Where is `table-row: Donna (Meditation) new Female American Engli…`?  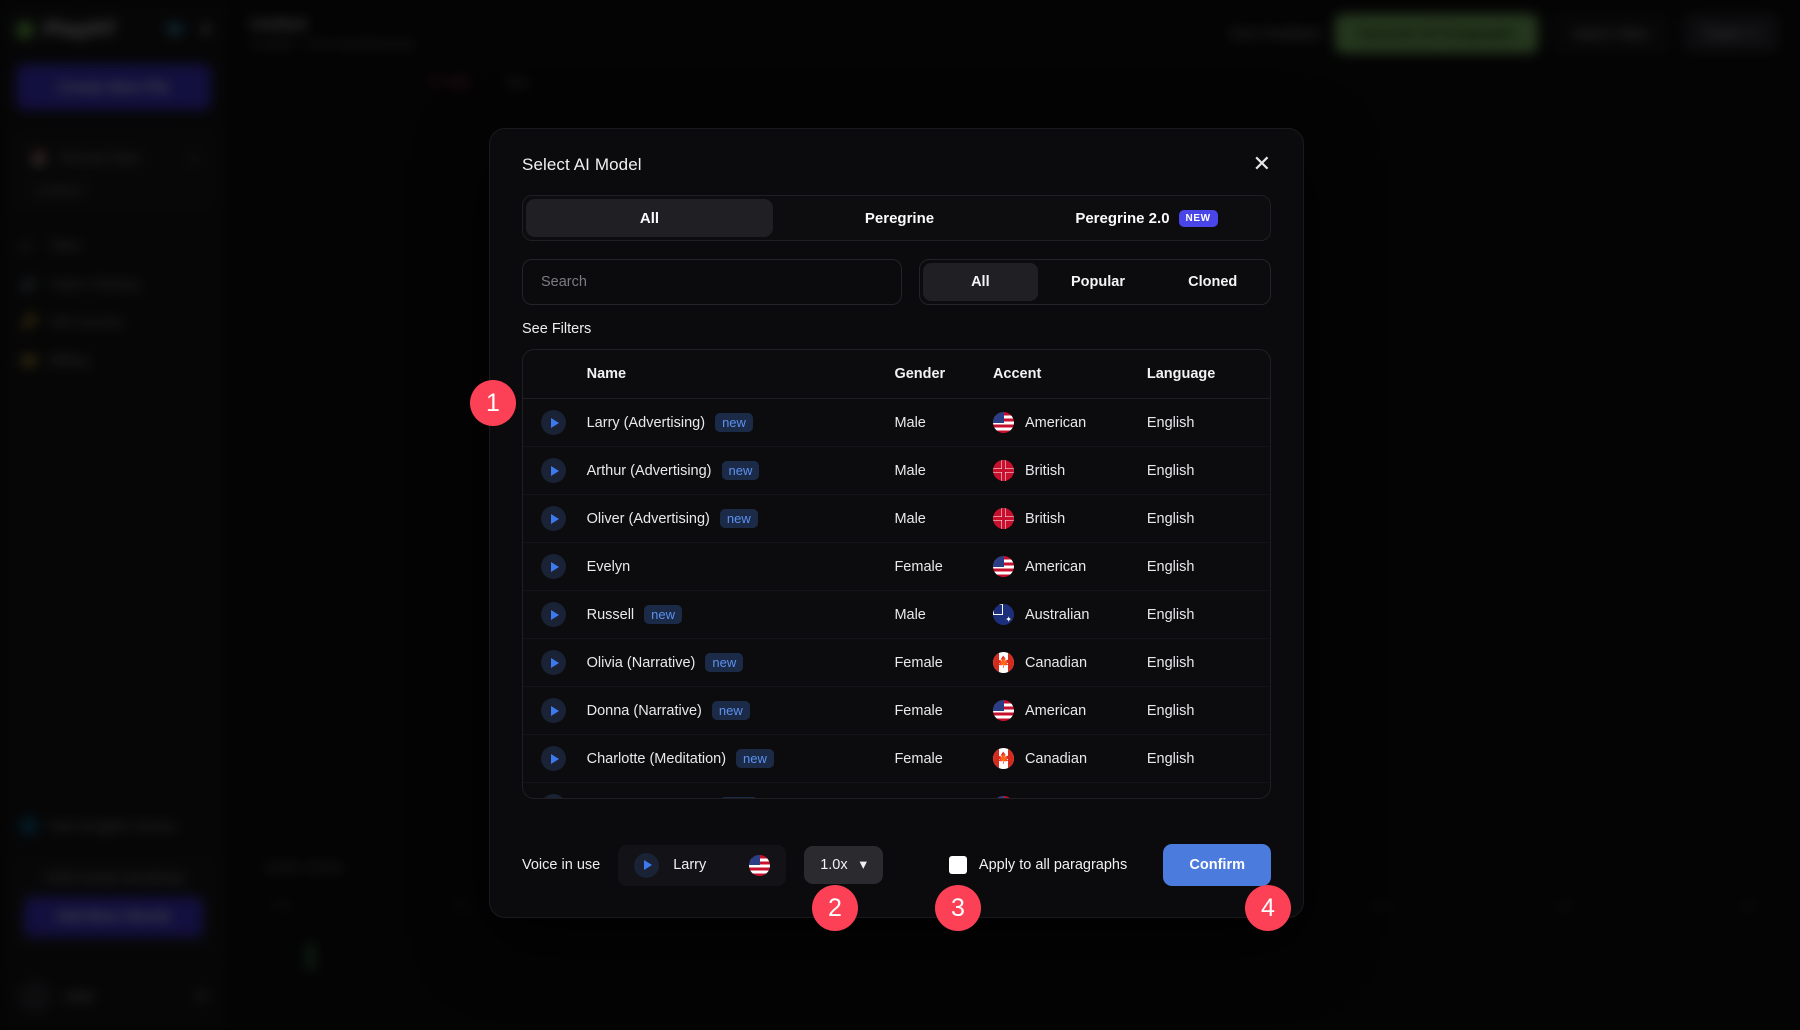
table-row: Donna (Meditation) new Female American Engli… is located at coordinates (896, 791).